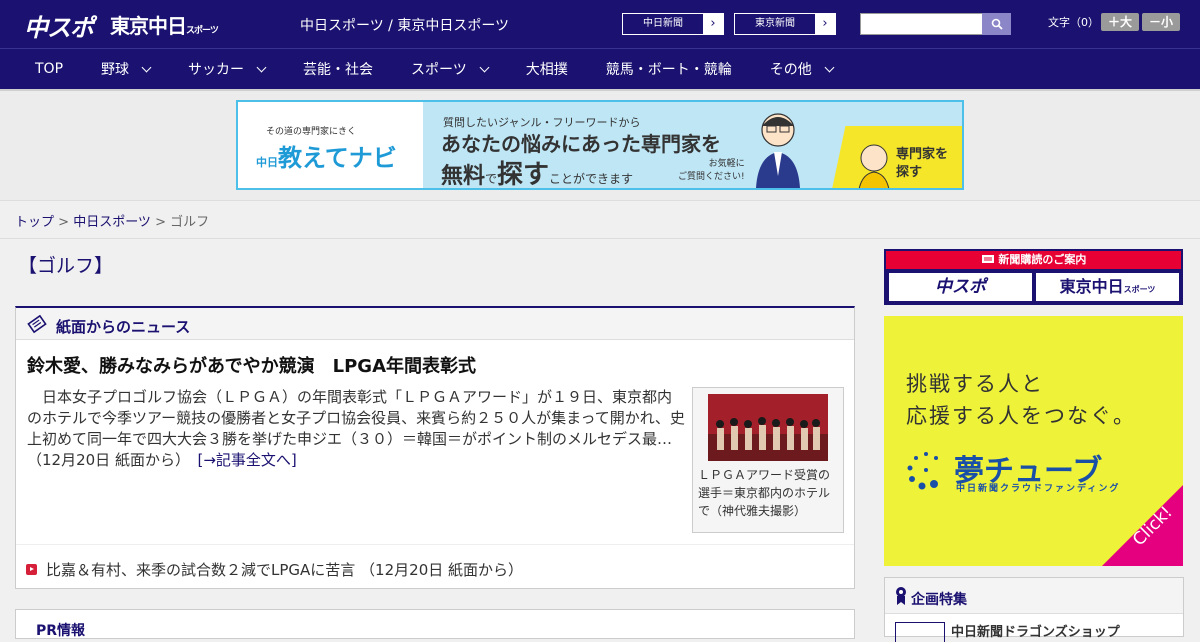  Describe the element at coordinates (1042, 259) in the screenshot. I see `subscription-header-text: 新聞購読のご案内` at that location.